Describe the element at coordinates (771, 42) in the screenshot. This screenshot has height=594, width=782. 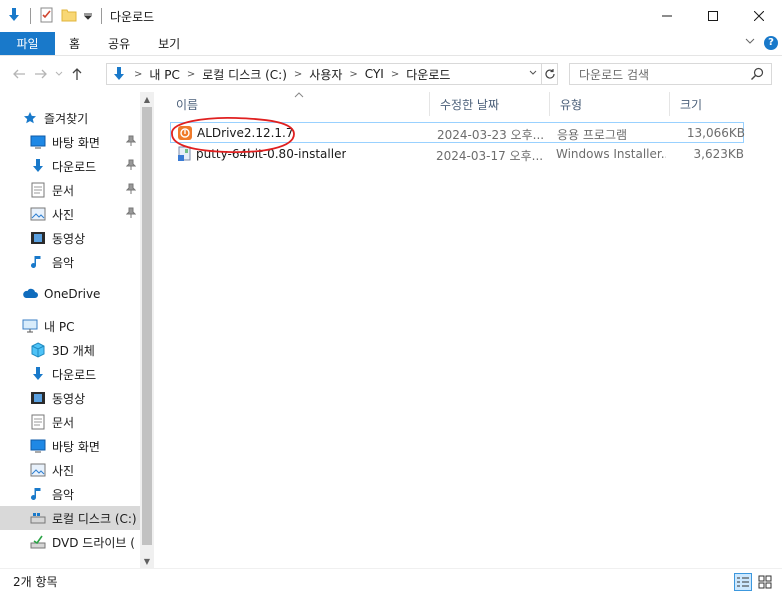
I see `help-icon: ?` at that location.